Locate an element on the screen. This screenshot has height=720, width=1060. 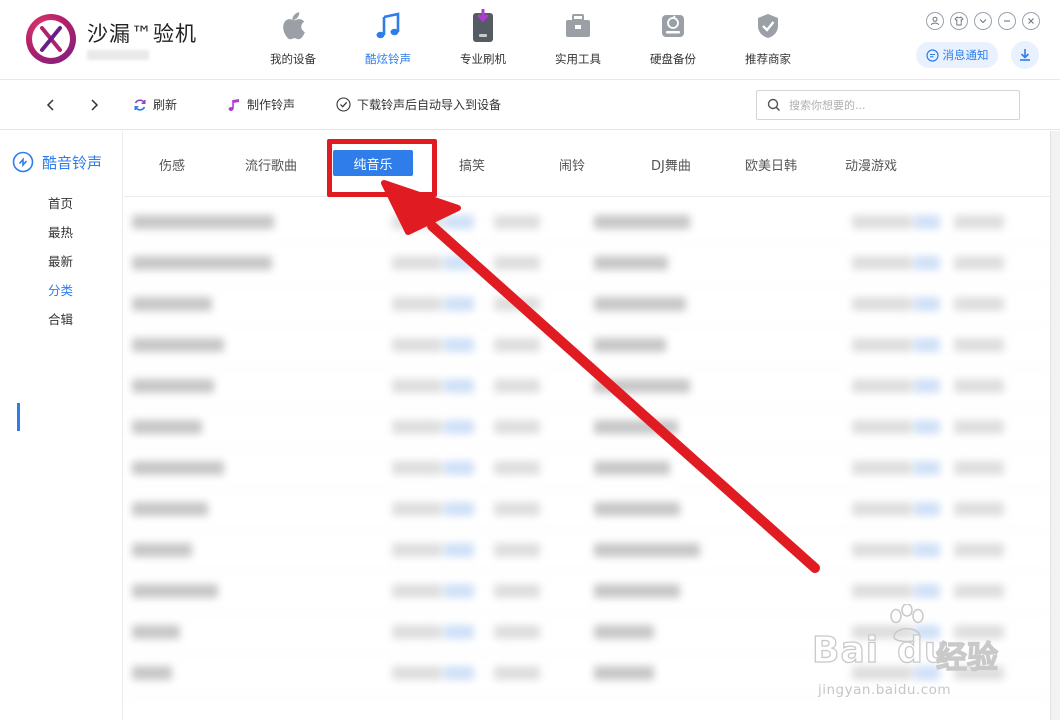
notifications-button: 消息通知 is located at coordinates (957, 55).